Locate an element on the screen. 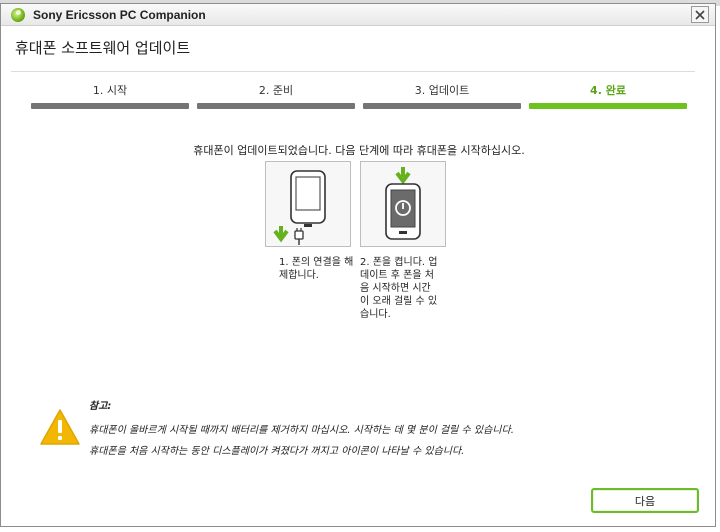 The height and width of the screenshot is (532, 720). step-label: 2. 준비 is located at coordinates (276, 90).